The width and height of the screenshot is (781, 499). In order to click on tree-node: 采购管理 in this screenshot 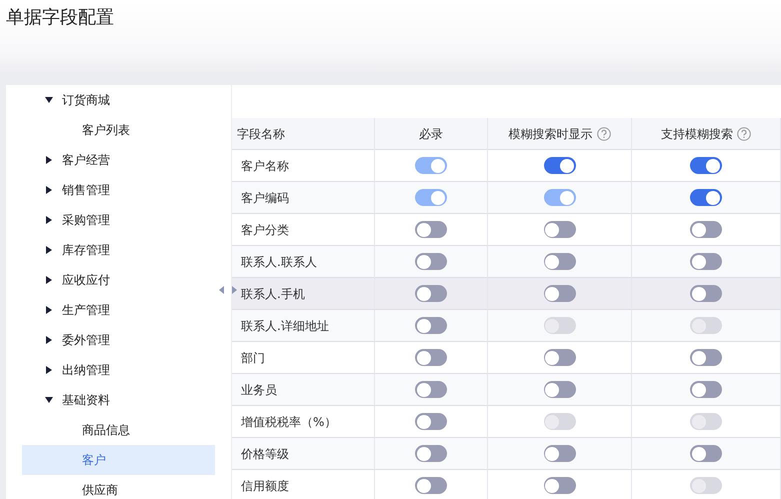, I will do `click(118, 220)`.